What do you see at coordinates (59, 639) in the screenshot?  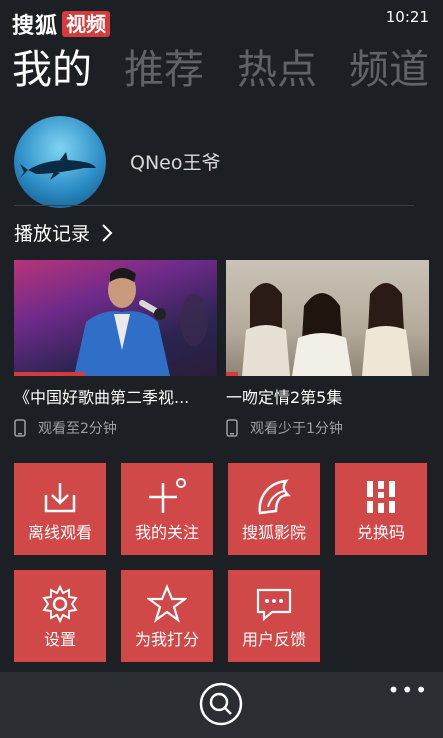 I see `tile-label: 设置` at bounding box center [59, 639].